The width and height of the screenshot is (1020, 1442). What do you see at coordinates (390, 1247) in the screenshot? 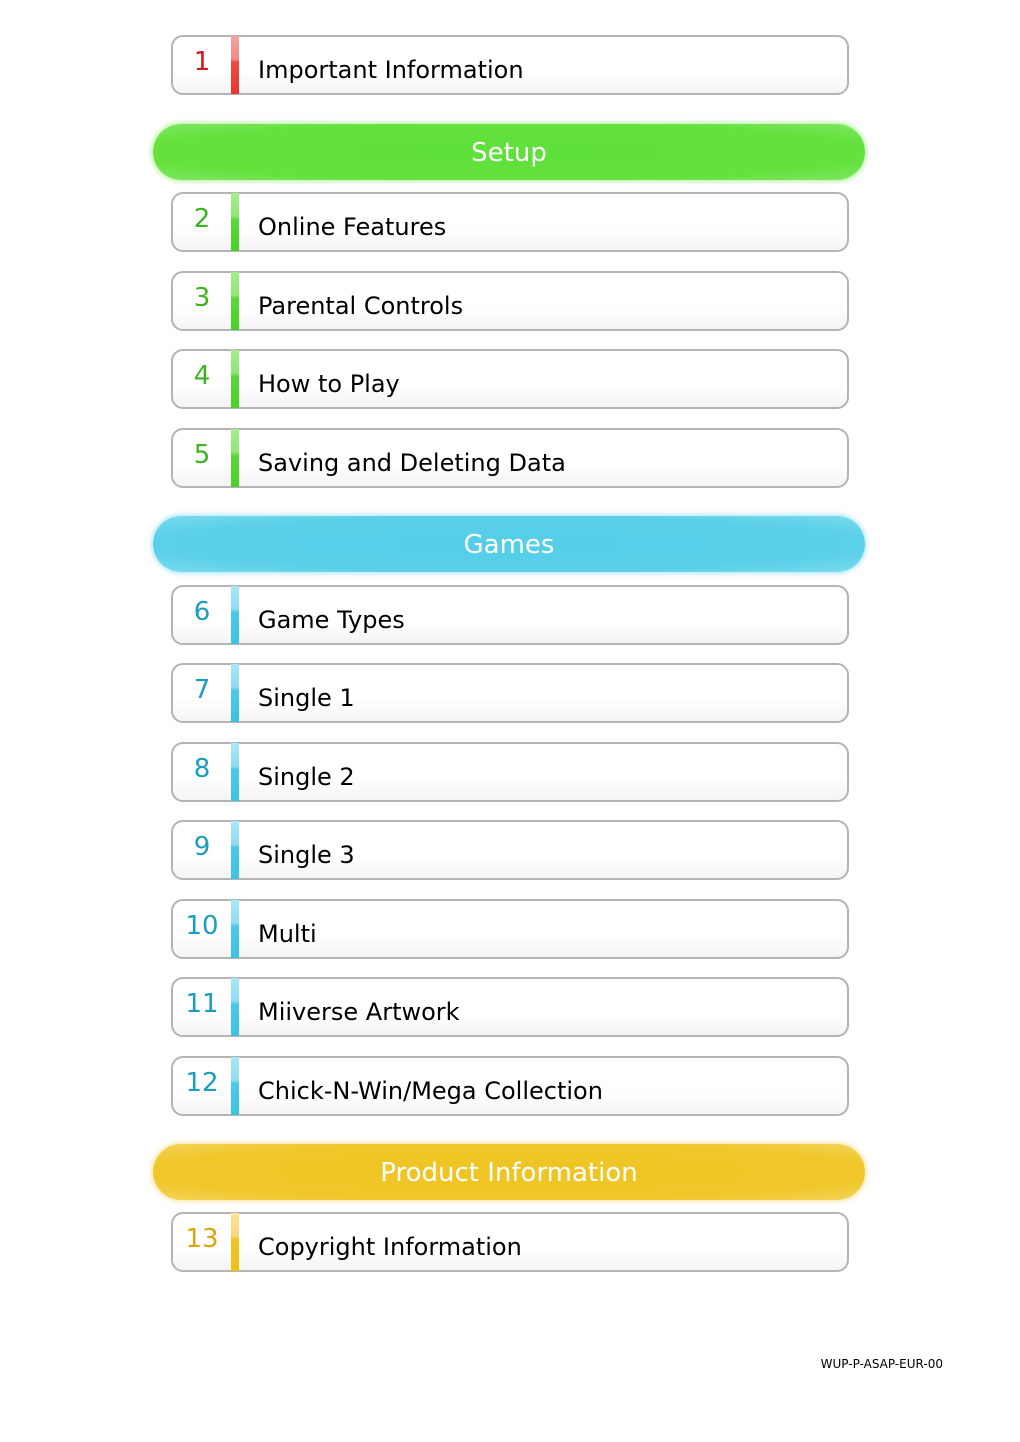
I see `item-label: Copyright Information` at bounding box center [390, 1247].